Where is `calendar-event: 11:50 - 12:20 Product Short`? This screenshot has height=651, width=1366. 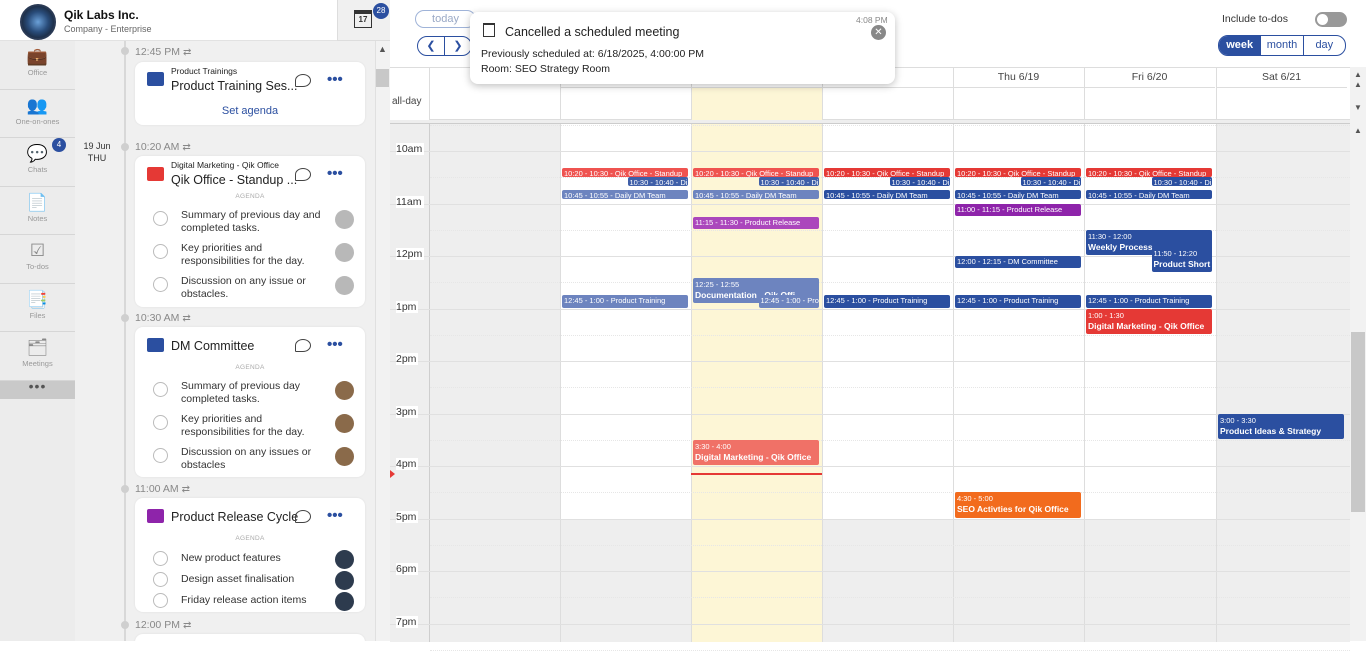
calendar-event: 11:50 - 12:20 Product Short is located at coordinates (1181, 260).